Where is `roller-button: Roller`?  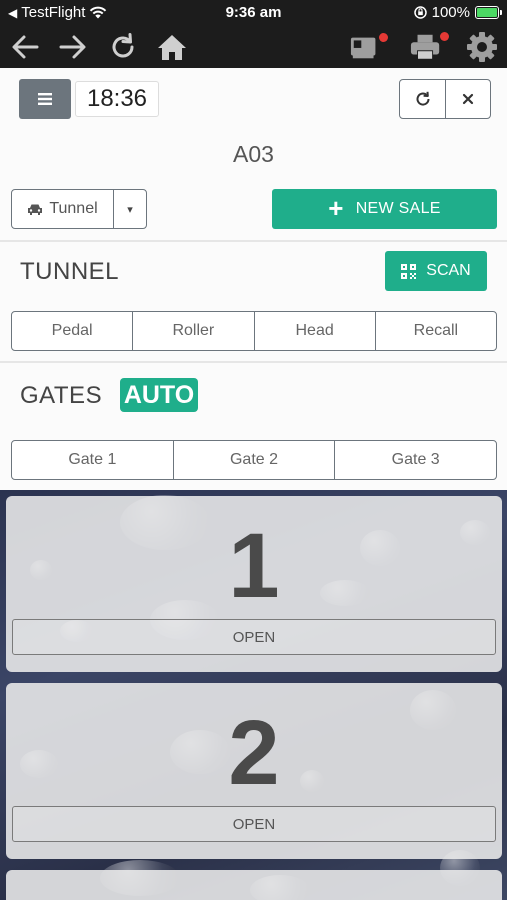
roller-button: Roller is located at coordinates (192, 331).